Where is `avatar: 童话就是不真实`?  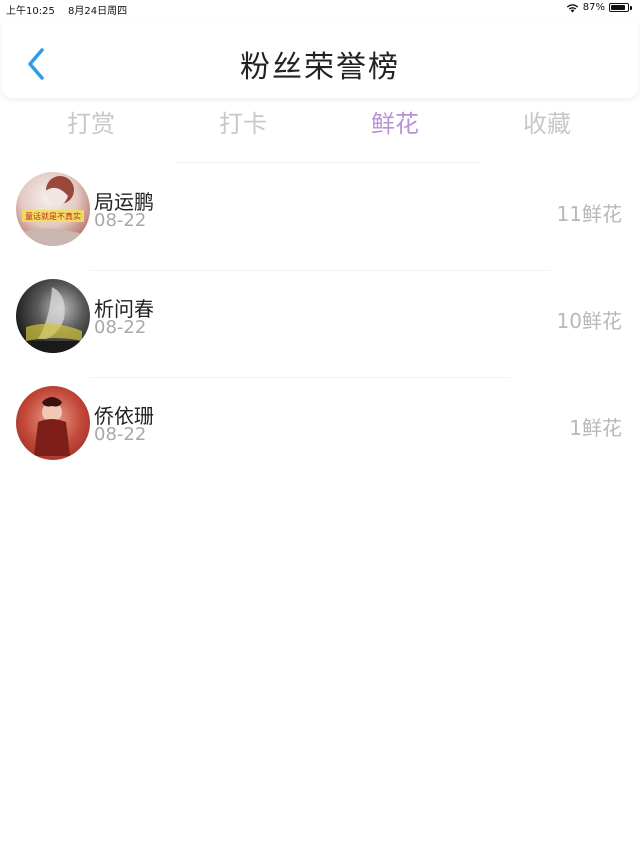
avatar: 童话就是不真实 is located at coordinates (53, 209).